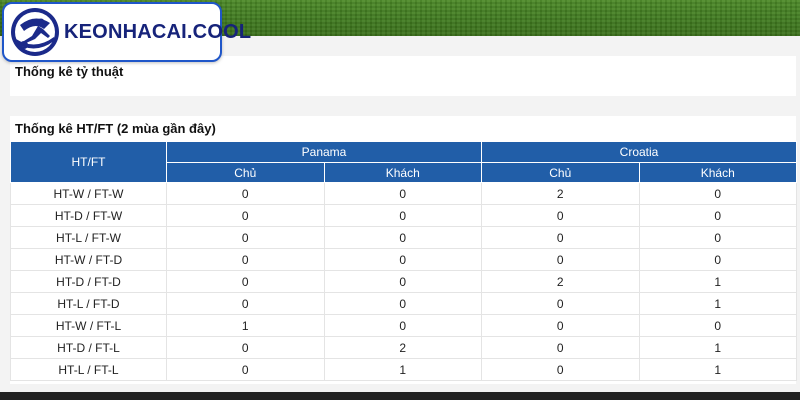 The width and height of the screenshot is (800, 400). Describe the element at coordinates (403, 172) in the screenshot. I see `team-a-away-header: Khách` at that location.